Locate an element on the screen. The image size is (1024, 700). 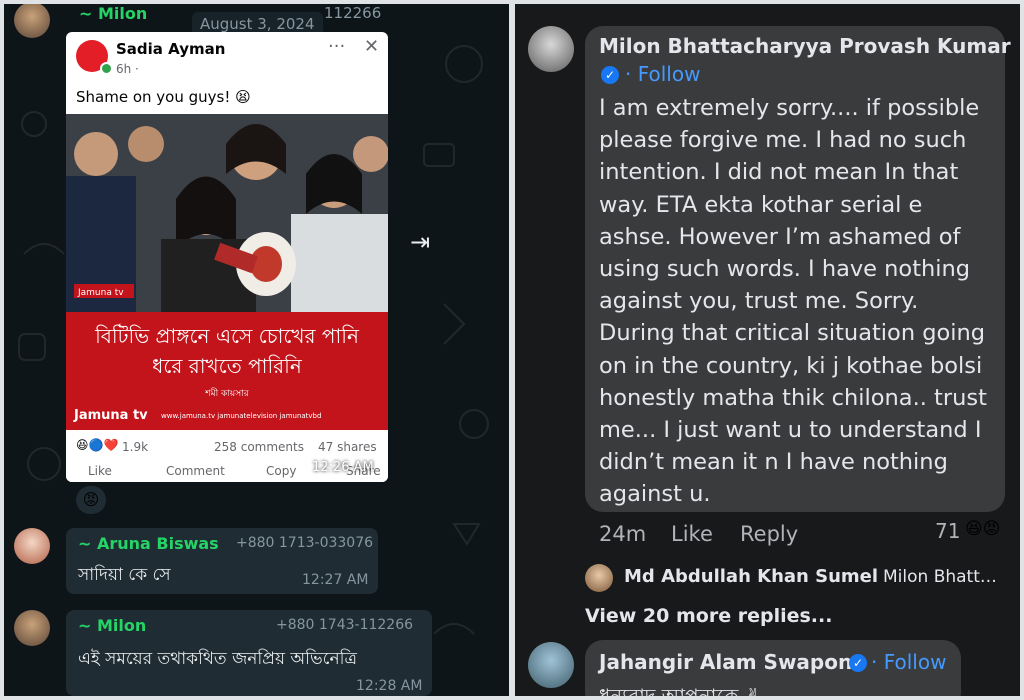
reaction-emojis: 😆😡 is located at coordinates (982, 529).